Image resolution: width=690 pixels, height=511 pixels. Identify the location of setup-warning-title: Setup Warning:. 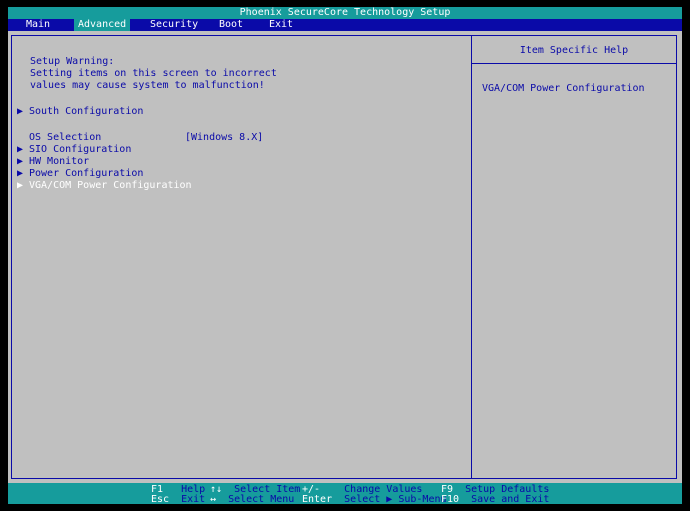
(72, 61).